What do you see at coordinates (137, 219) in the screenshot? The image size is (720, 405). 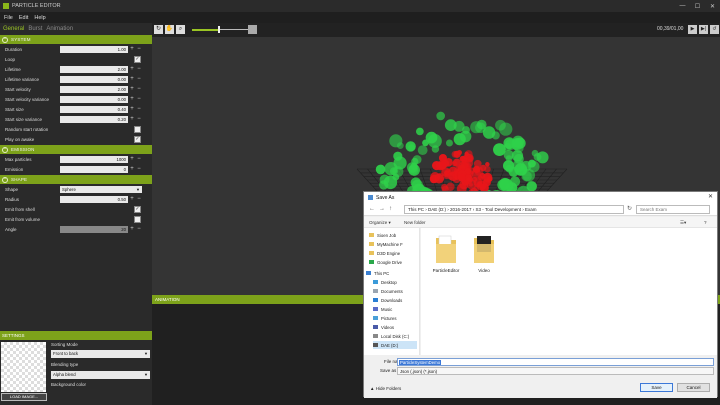 I see `emit-volume-checkbox` at bounding box center [137, 219].